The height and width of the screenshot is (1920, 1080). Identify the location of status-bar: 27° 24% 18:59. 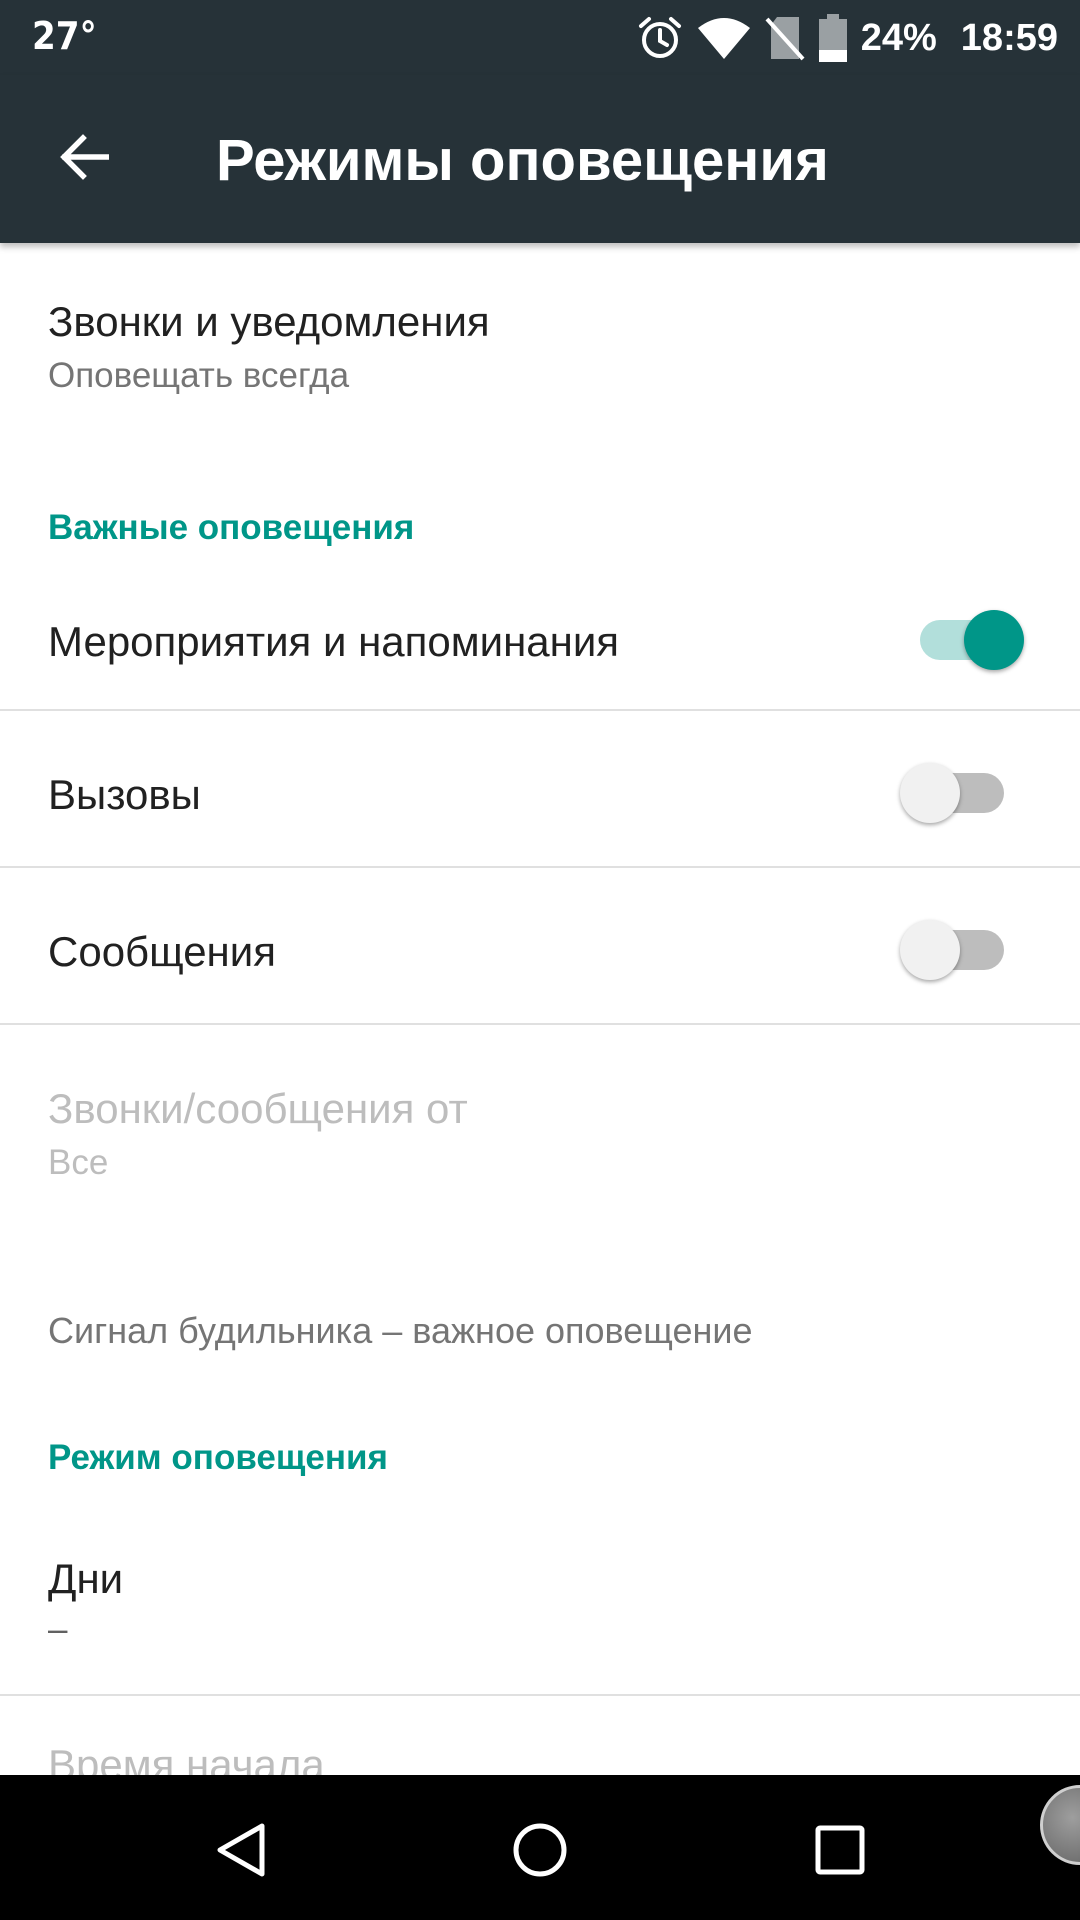
(540, 37).